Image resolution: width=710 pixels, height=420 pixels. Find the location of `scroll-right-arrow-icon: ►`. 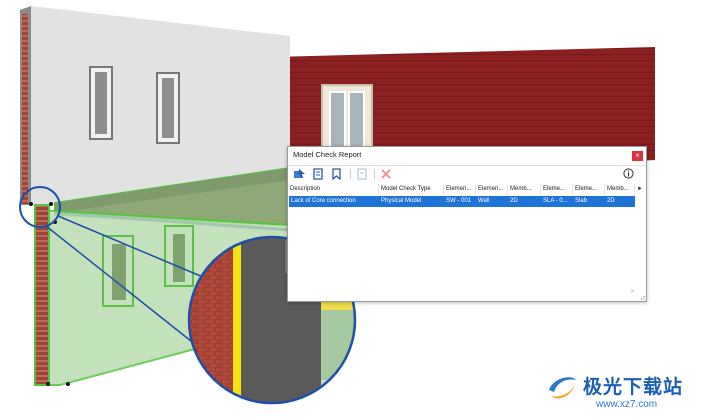

scroll-right-arrow-icon: ► is located at coordinates (640, 189).